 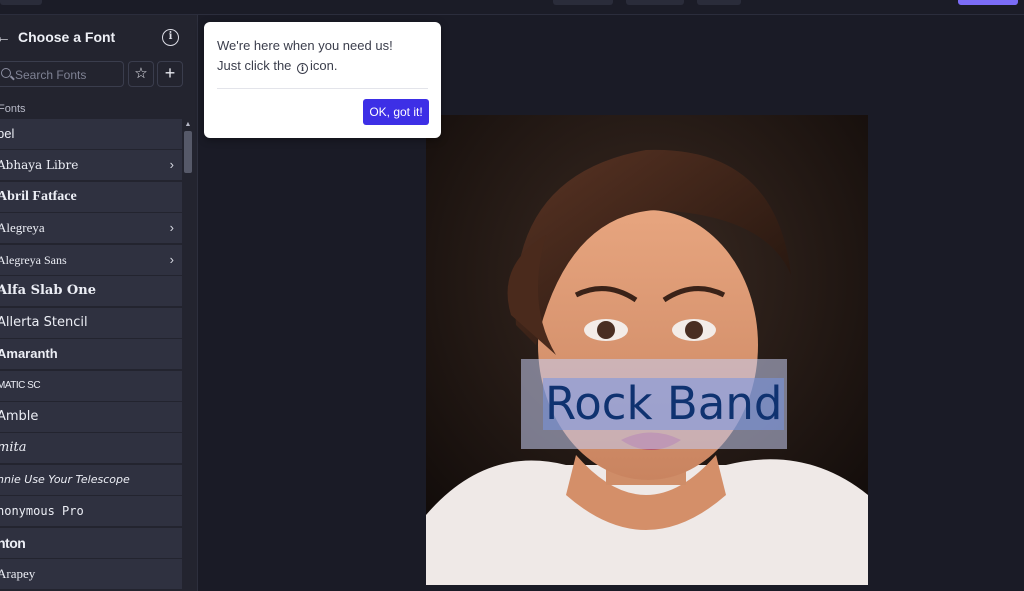 What do you see at coordinates (67, 37) in the screenshot?
I see `panel-title: Choose a Font` at bounding box center [67, 37].